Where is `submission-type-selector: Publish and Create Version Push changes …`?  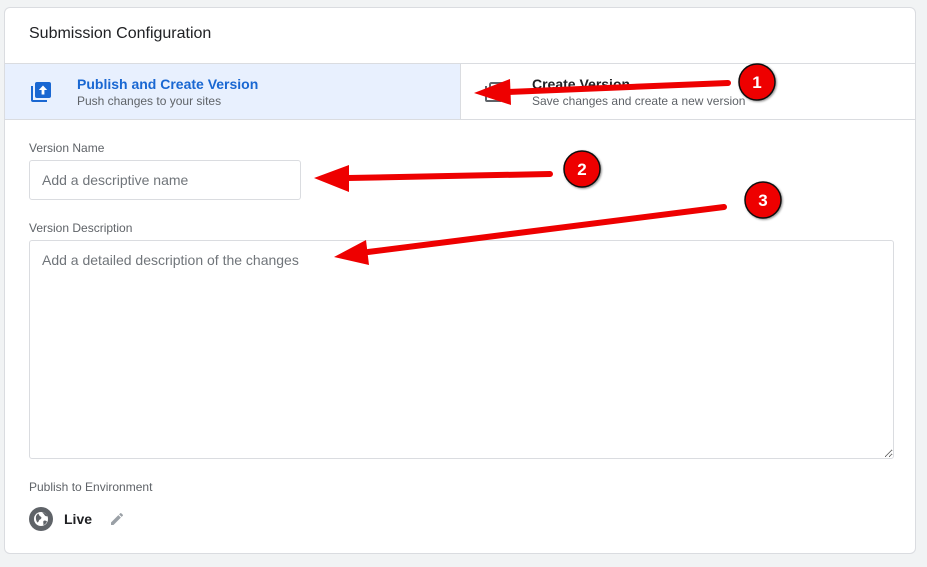 submission-type-selector: Publish and Create Version Push changes … is located at coordinates (460, 91).